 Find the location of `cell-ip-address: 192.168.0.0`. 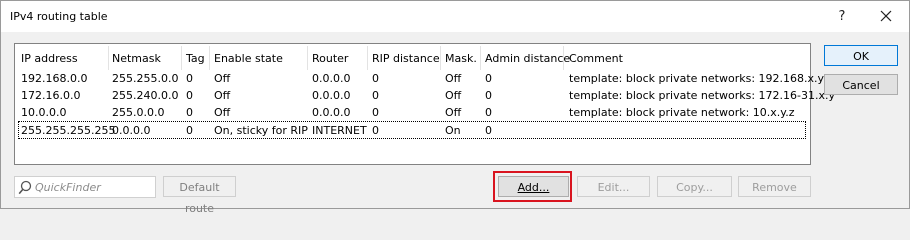

cell-ip-address: 192.168.0.0 is located at coordinates (54, 78).